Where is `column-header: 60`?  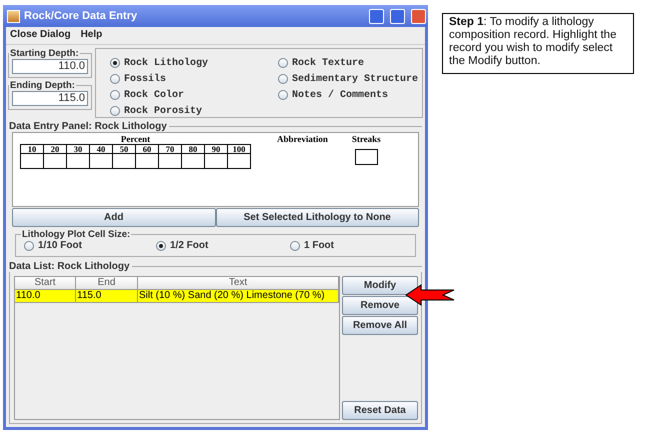
column-header: 60 is located at coordinates (147, 149).